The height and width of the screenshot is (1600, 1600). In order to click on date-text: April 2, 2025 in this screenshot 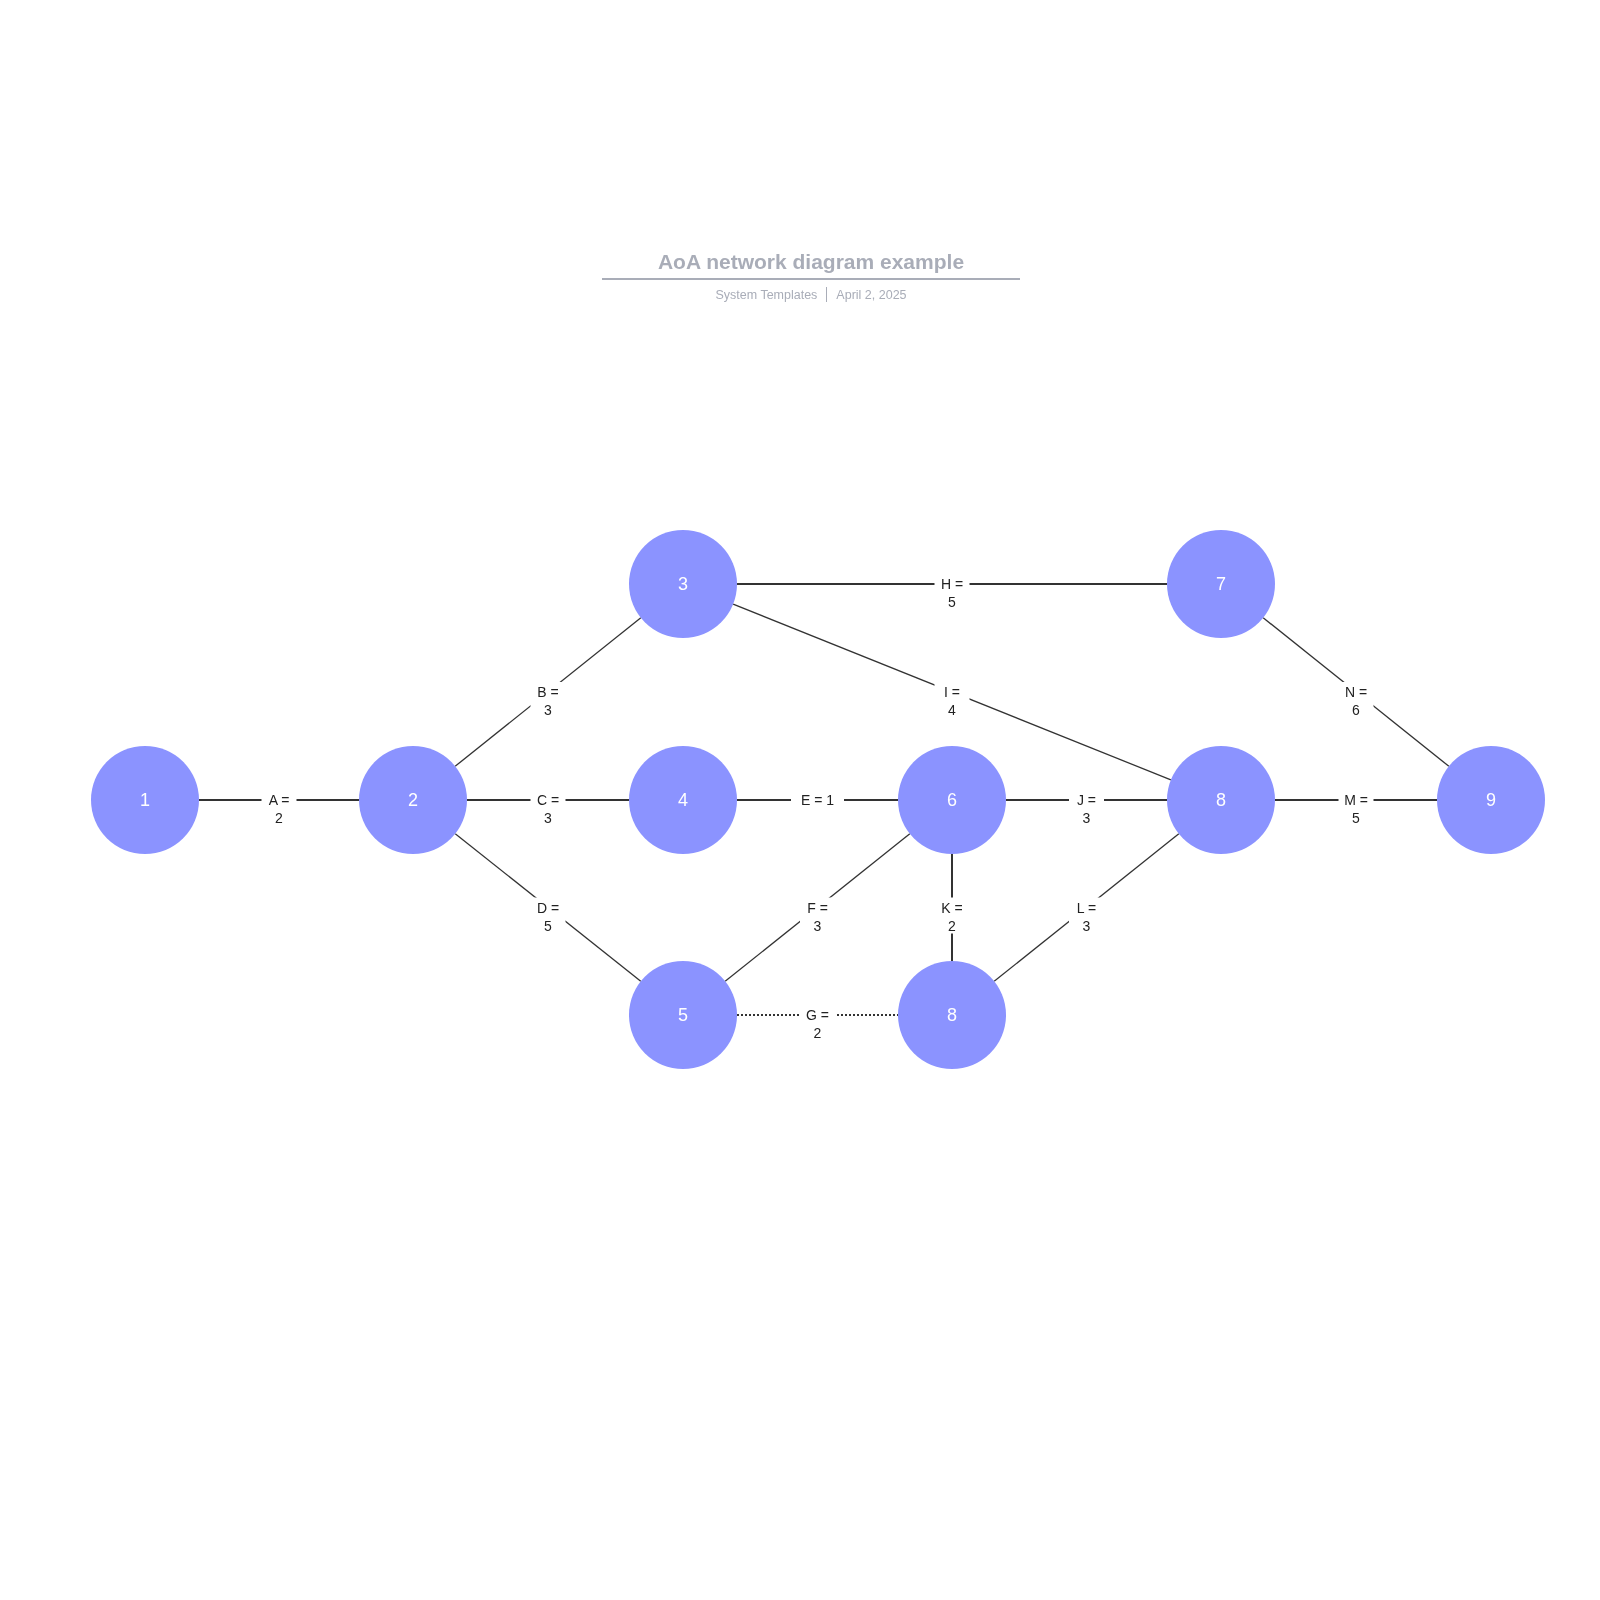, I will do `click(871, 294)`.